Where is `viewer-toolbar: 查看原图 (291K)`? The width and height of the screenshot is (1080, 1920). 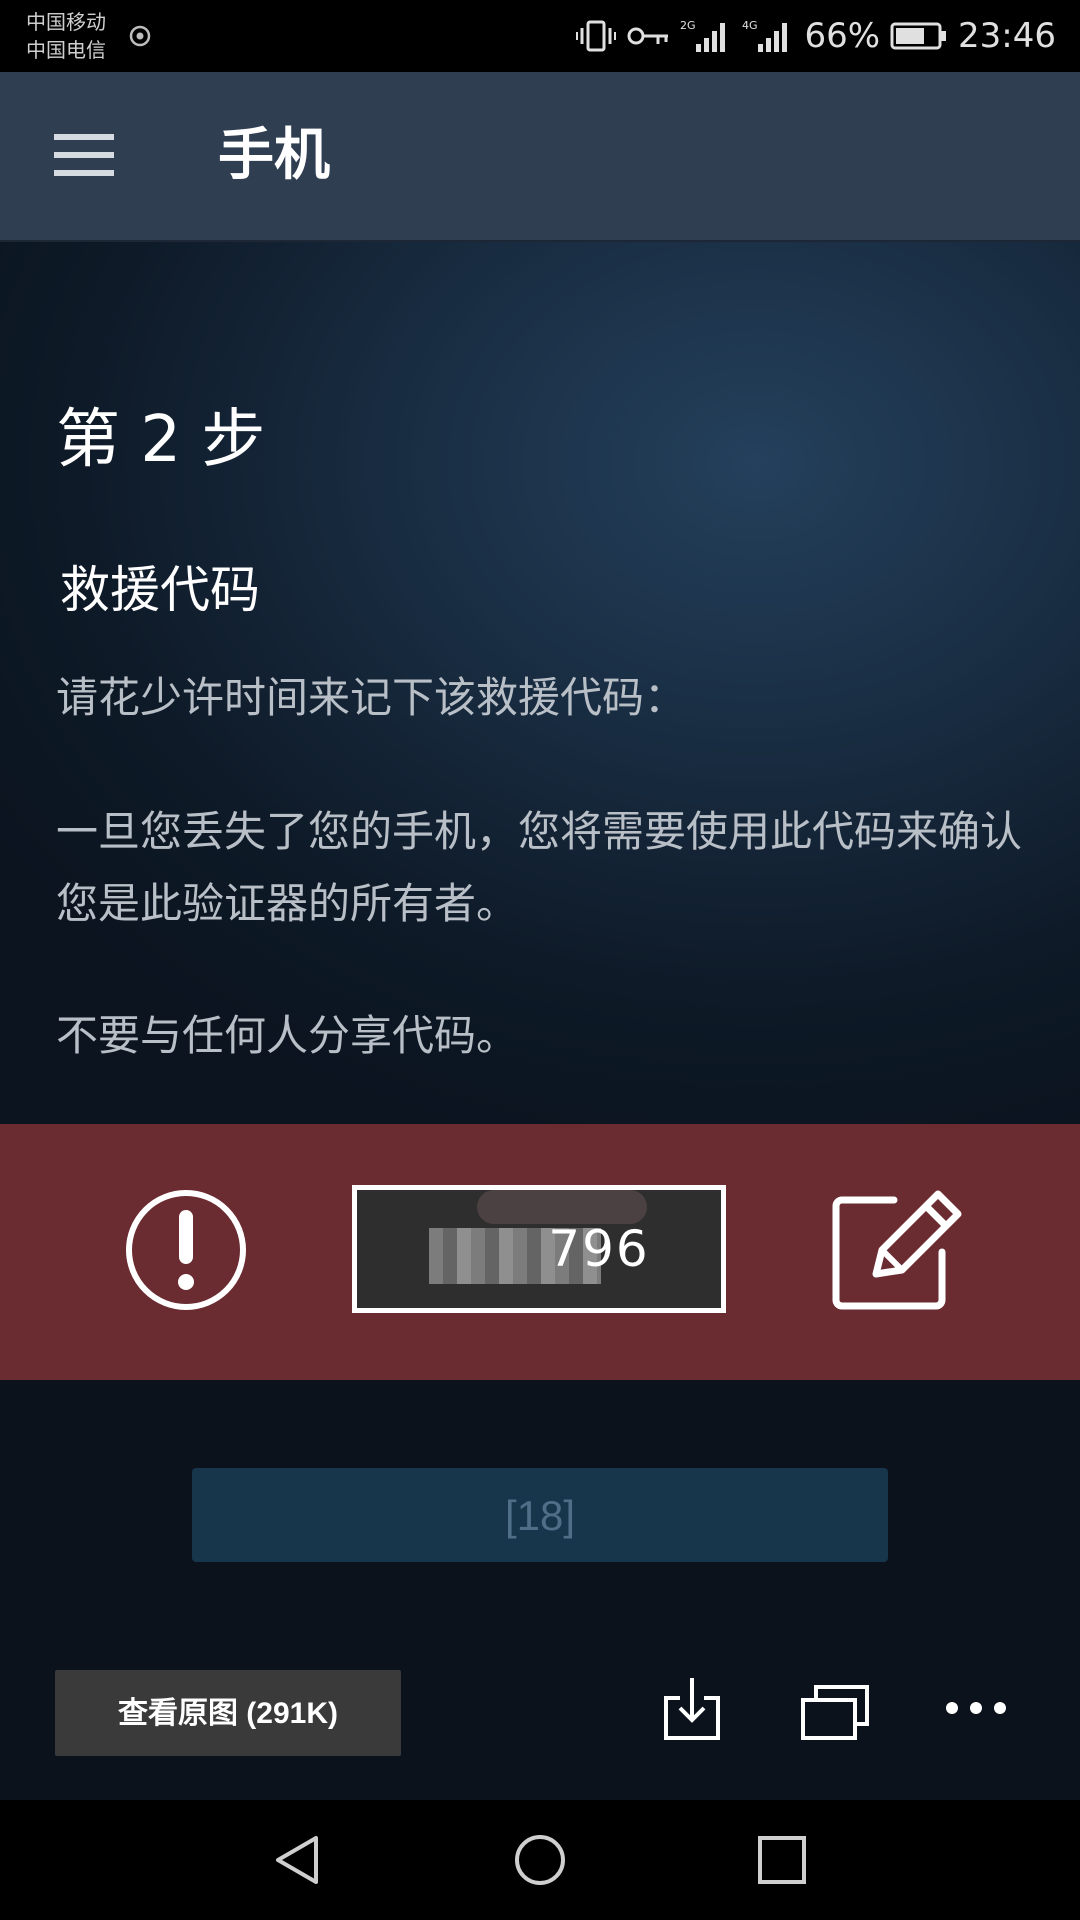
viewer-toolbar: 查看原图 (291K) is located at coordinates (540, 1725).